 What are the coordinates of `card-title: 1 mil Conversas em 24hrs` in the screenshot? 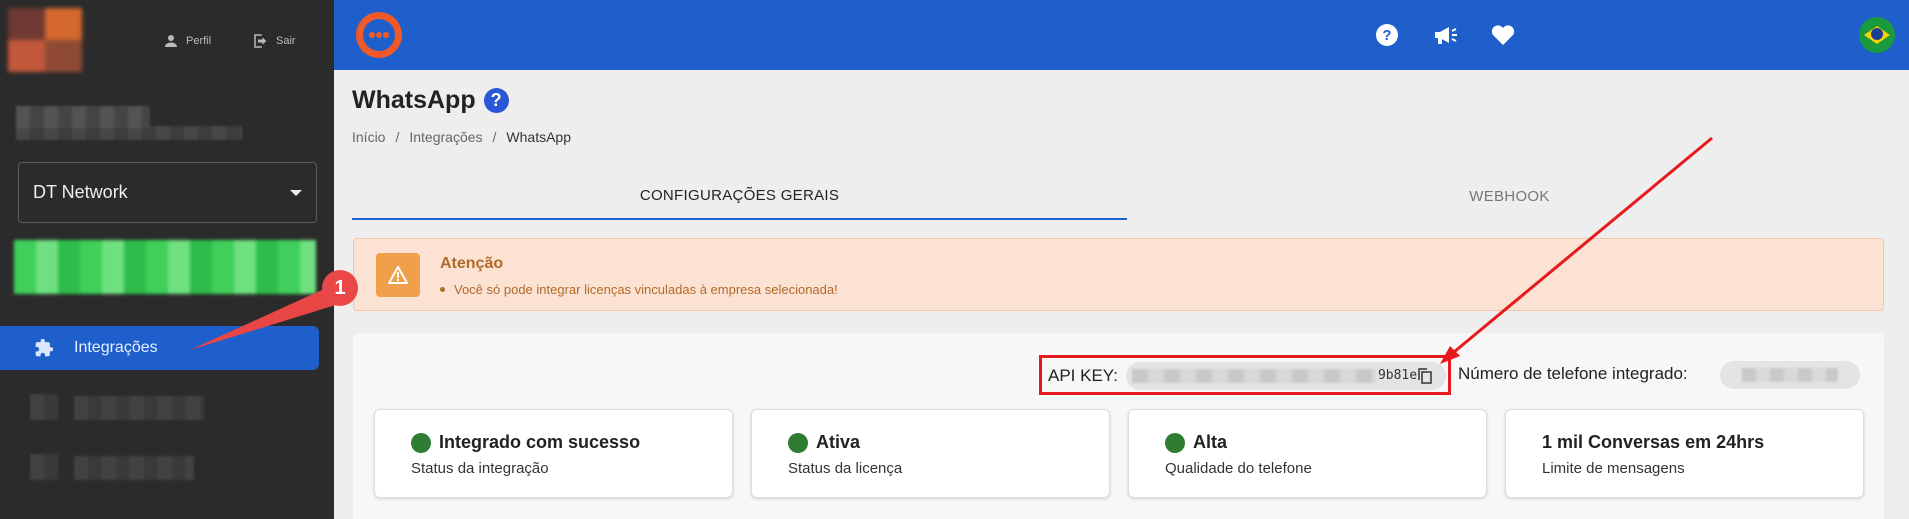 It's located at (1653, 442).